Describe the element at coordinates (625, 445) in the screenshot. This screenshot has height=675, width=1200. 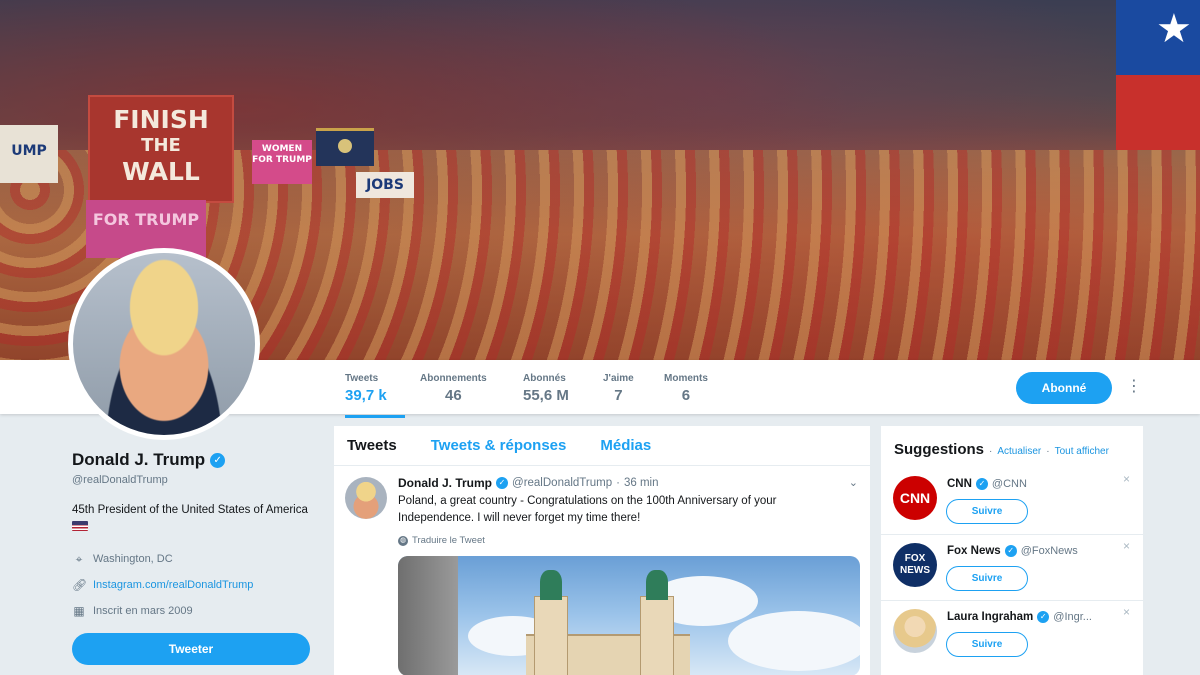
I see `tab-media: Médias` at that location.